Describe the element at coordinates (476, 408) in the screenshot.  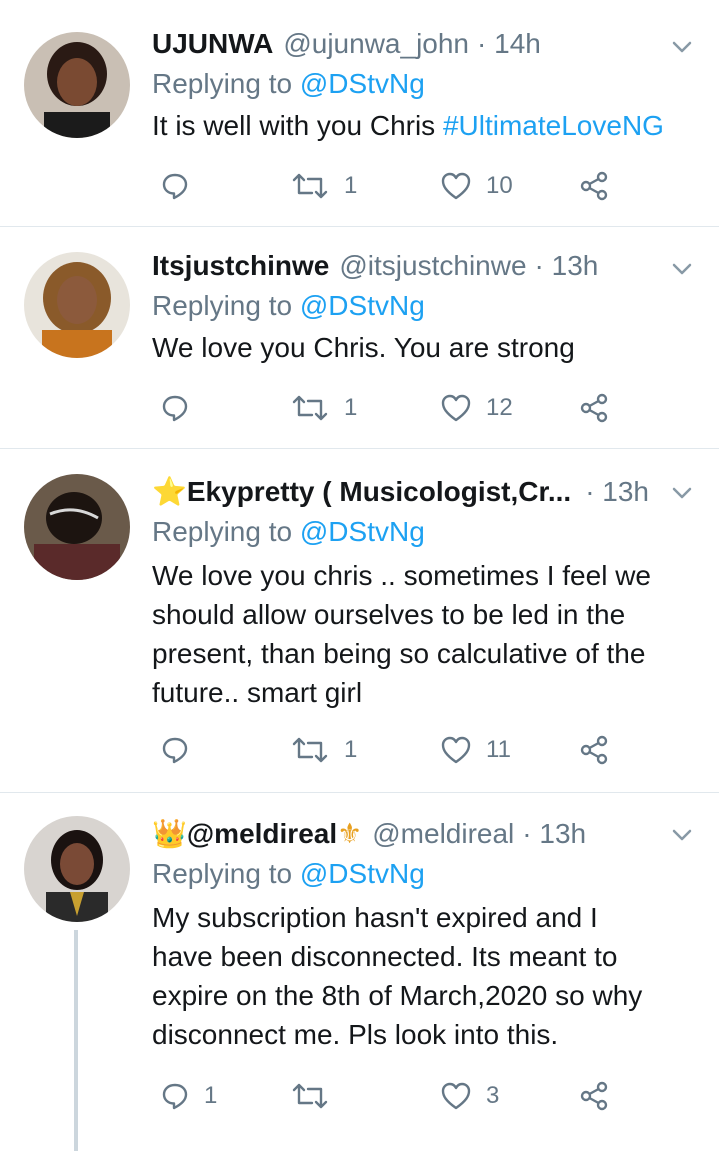
I see `like-button: 12` at that location.